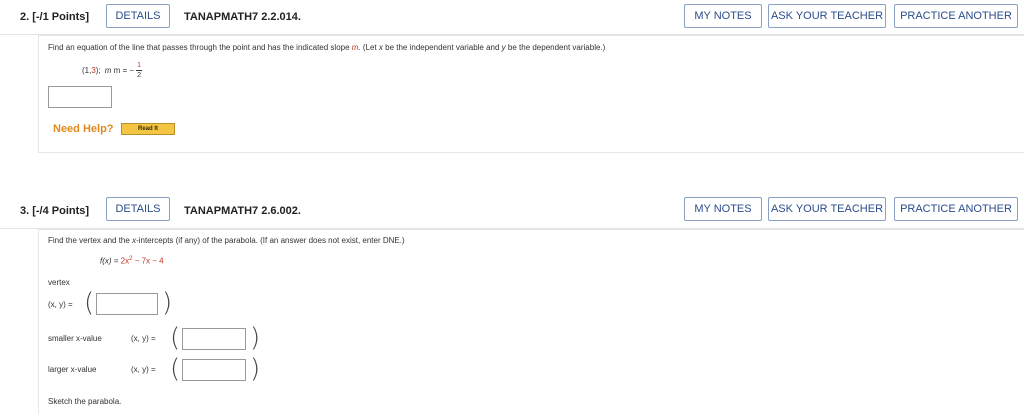  Describe the element at coordinates (80, 97) in the screenshot. I see `equation-answer-input` at that location.